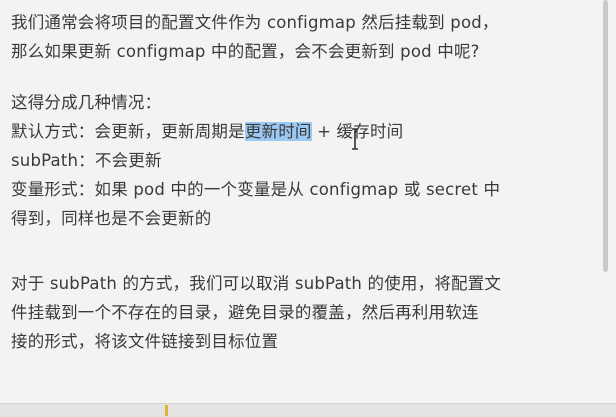 This screenshot has width=616, height=417. Describe the element at coordinates (278, 131) in the screenshot. I see `selected-text: 更新时间` at that location.